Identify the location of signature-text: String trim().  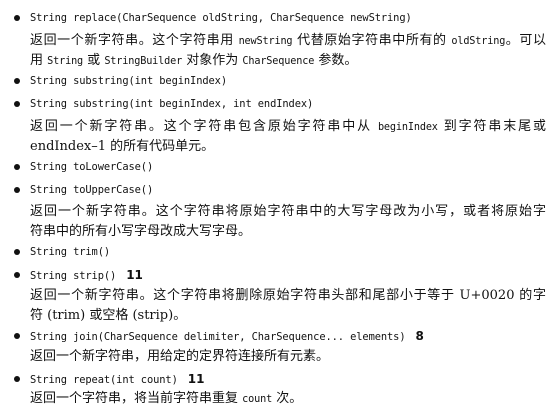
(70, 252).